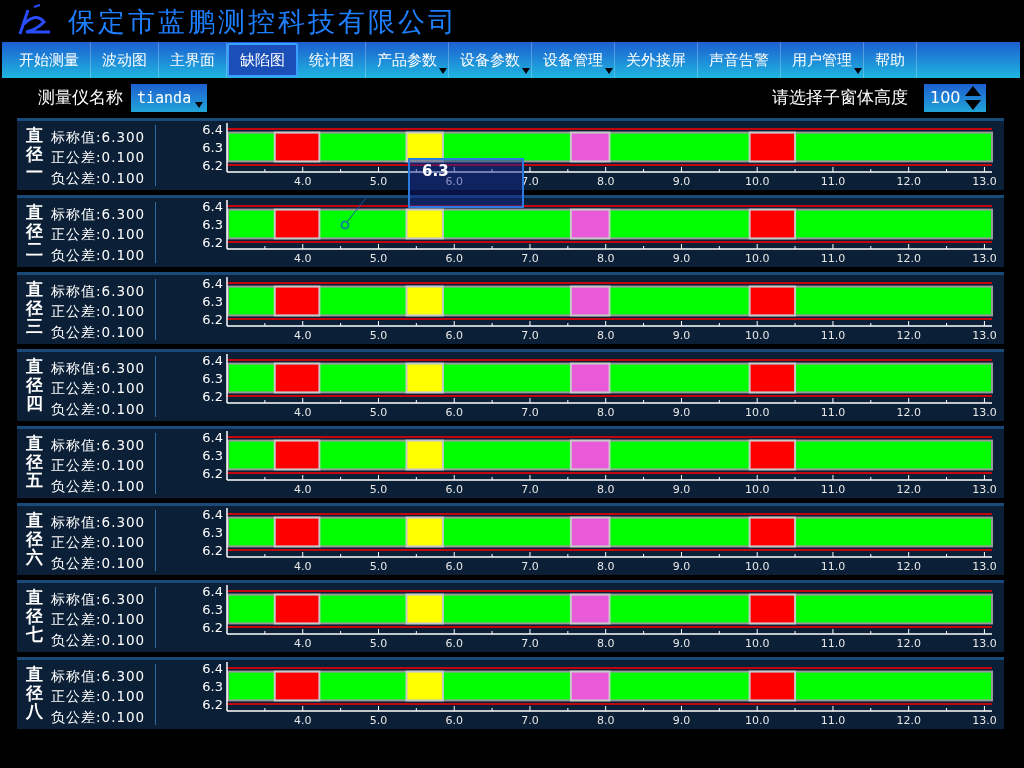 This screenshot has height=768, width=1024. I want to click on panel-name: 直径六, so click(34, 540).